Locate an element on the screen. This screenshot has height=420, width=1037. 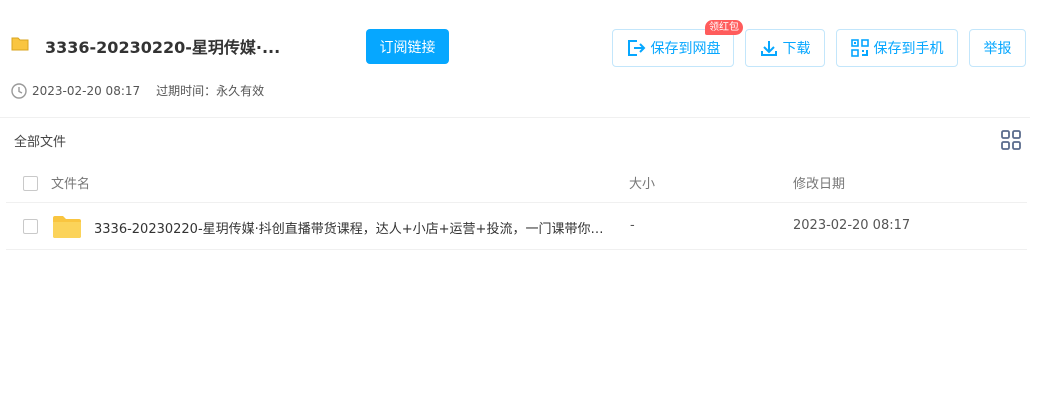
report-button: 举报 is located at coordinates (997, 48).